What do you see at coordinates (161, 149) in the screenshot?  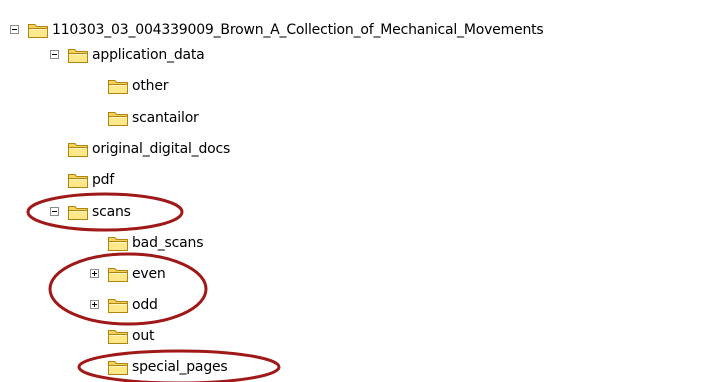 I see `tree-item-label: original_digital_docs` at bounding box center [161, 149].